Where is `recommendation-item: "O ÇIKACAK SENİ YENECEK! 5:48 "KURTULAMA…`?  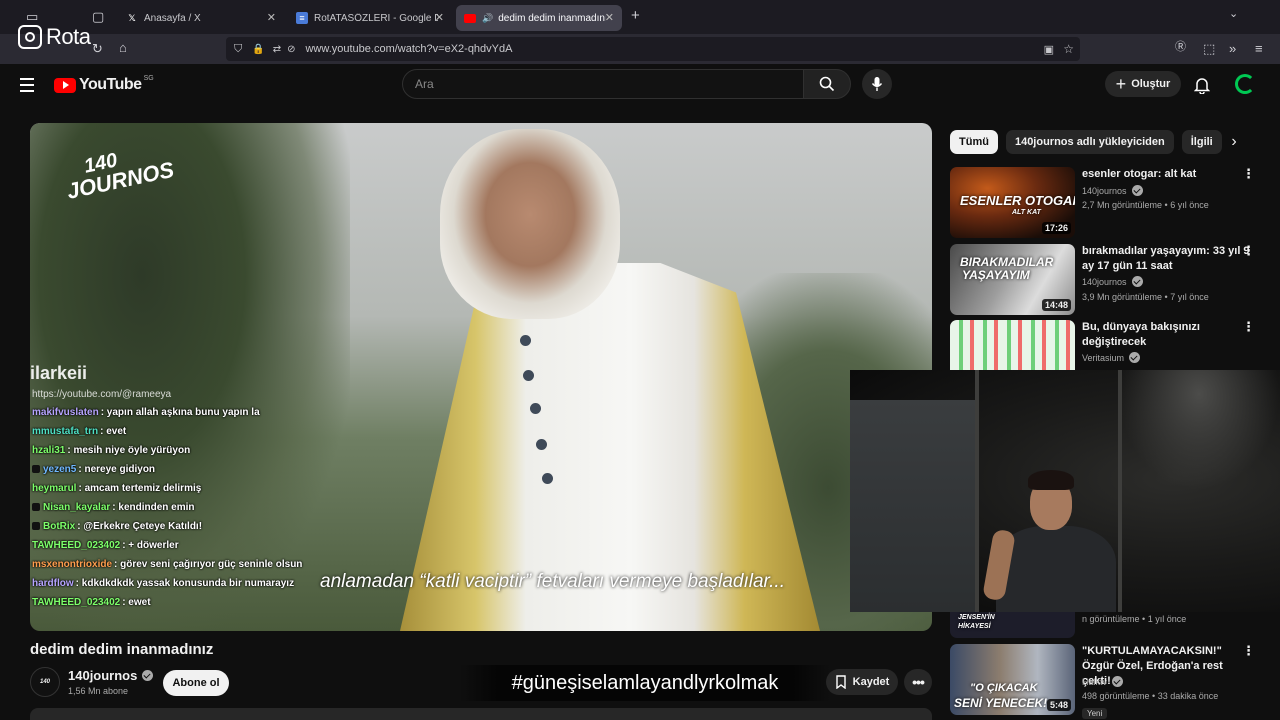
recommendation-item: "O ÇIKACAK SENİ YENECEK! 5:48 "KURTULAMA… is located at coordinates (1105, 681).